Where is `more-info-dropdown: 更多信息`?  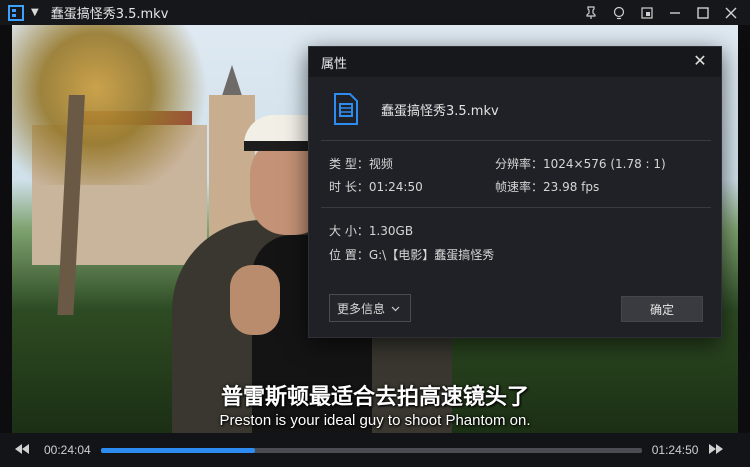 more-info-dropdown: 更多信息 is located at coordinates (370, 308).